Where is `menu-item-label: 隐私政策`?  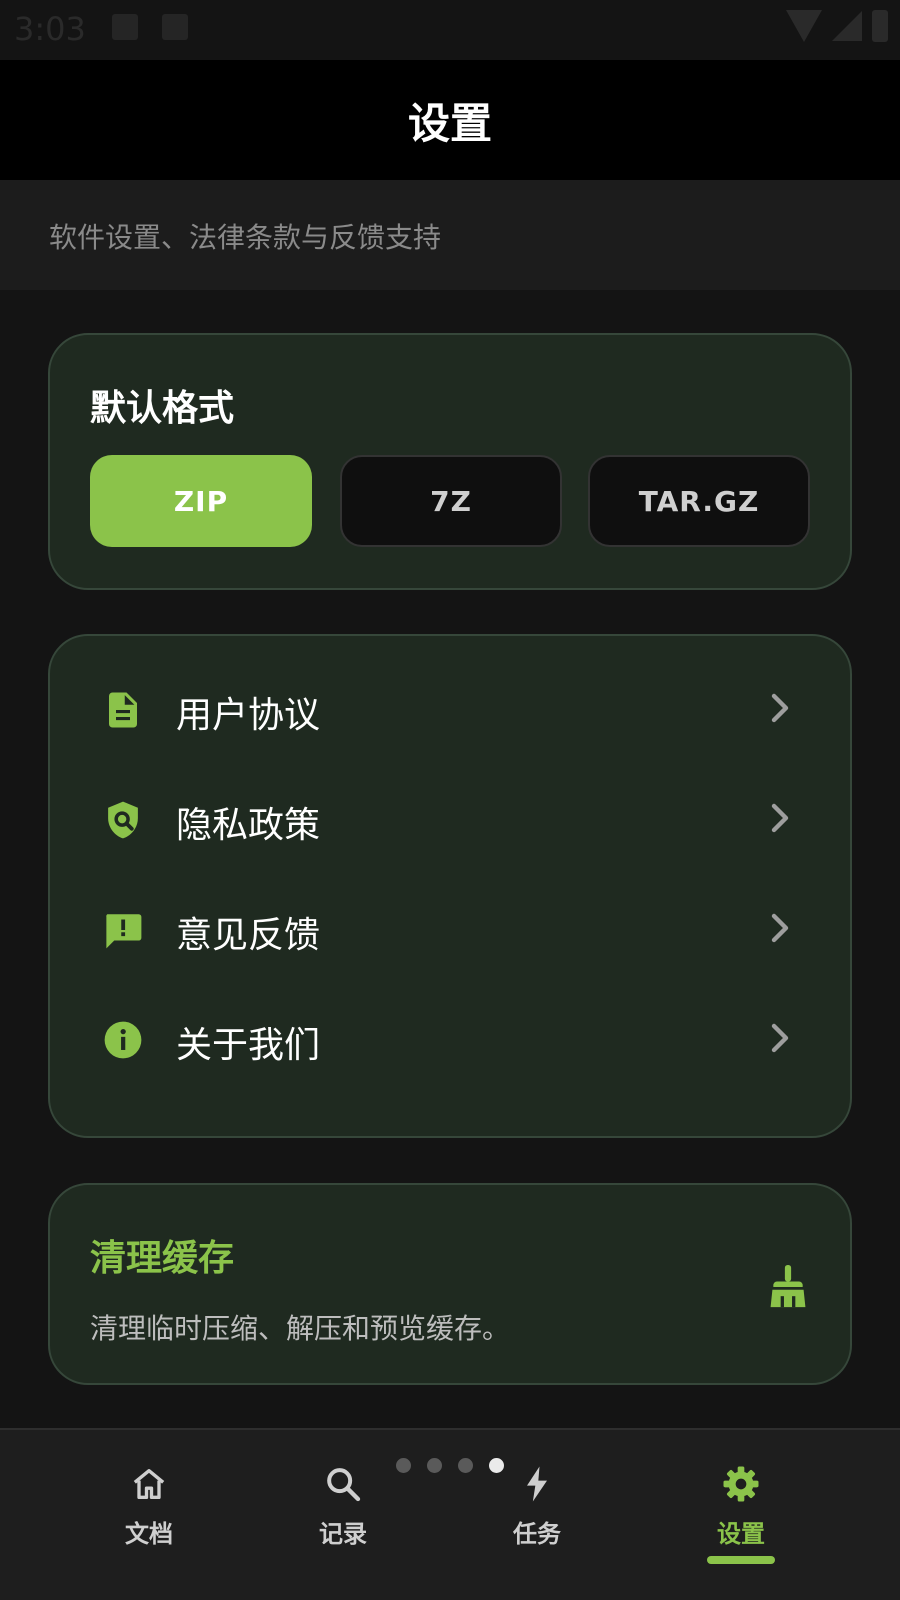
menu-item-label: 隐私政策 is located at coordinates (248, 825).